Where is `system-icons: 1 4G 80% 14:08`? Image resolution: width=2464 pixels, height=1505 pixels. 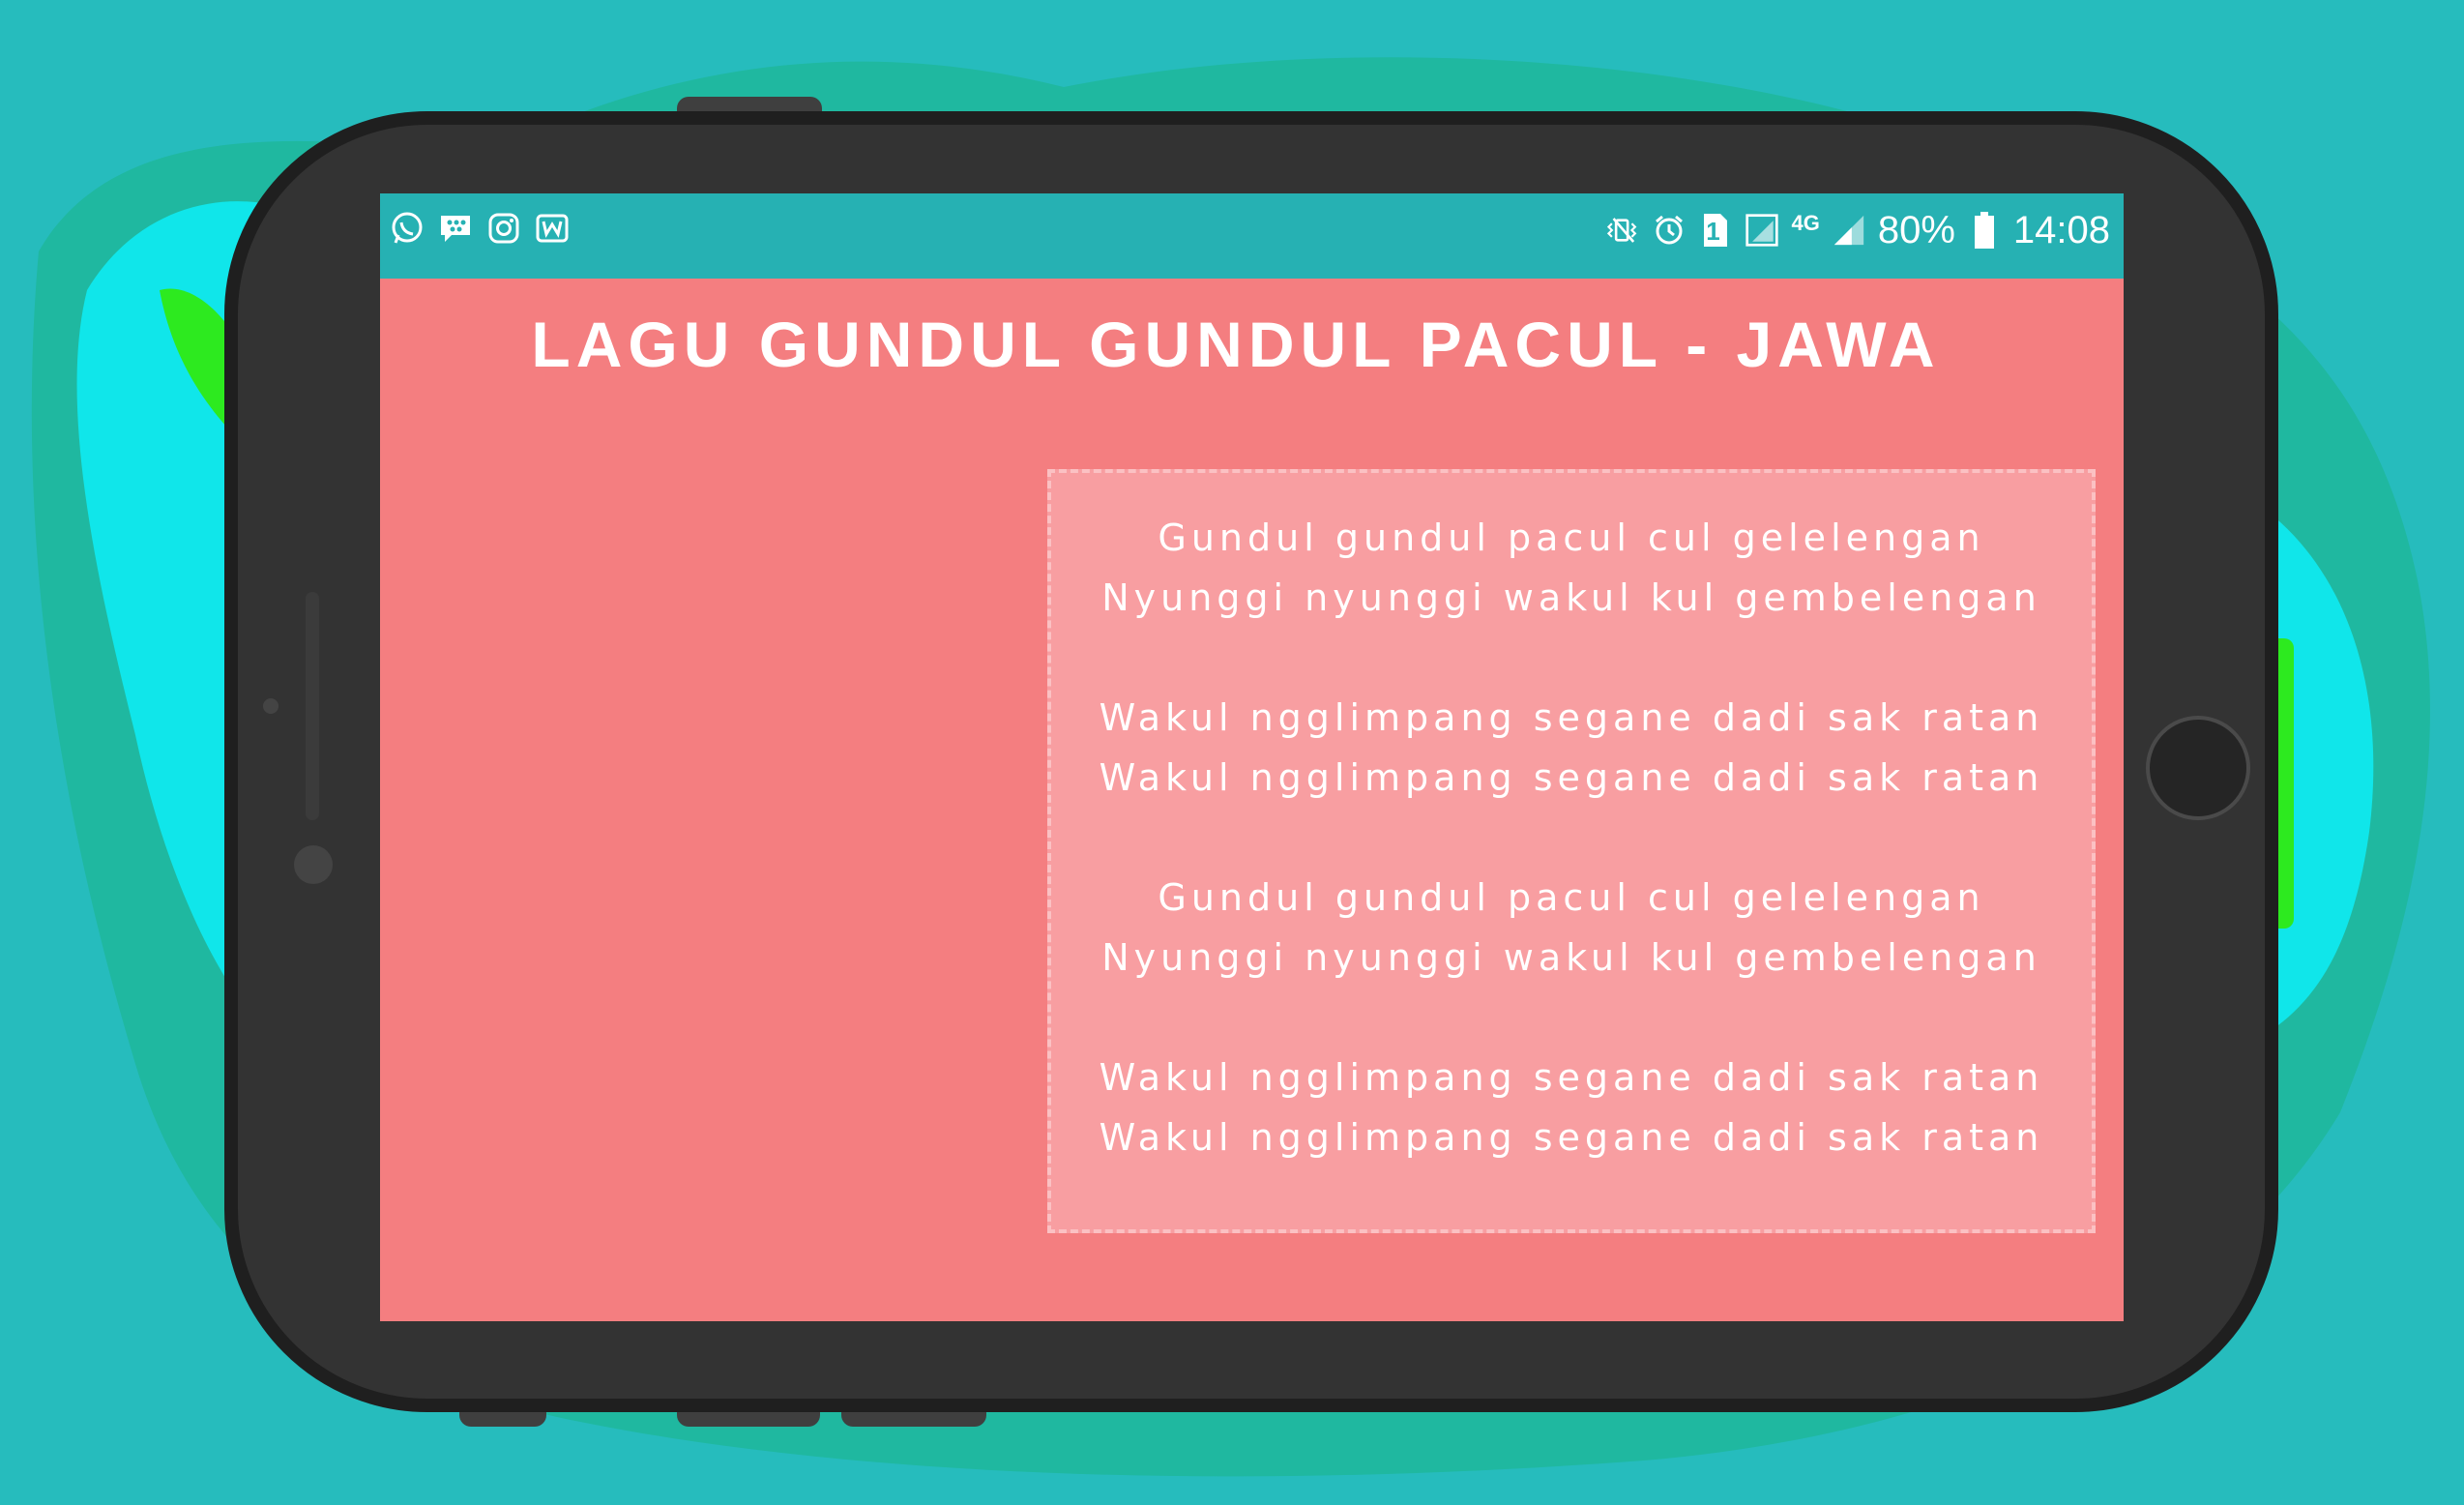
system-icons: 1 4G 80% 14:08 is located at coordinates (1857, 230).